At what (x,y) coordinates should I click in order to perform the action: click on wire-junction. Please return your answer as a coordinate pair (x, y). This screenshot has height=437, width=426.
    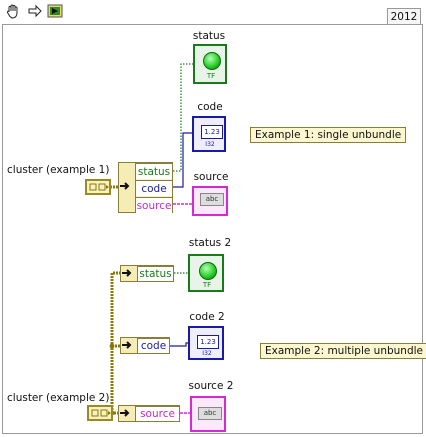
    Looking at the image, I should click on (112, 346).